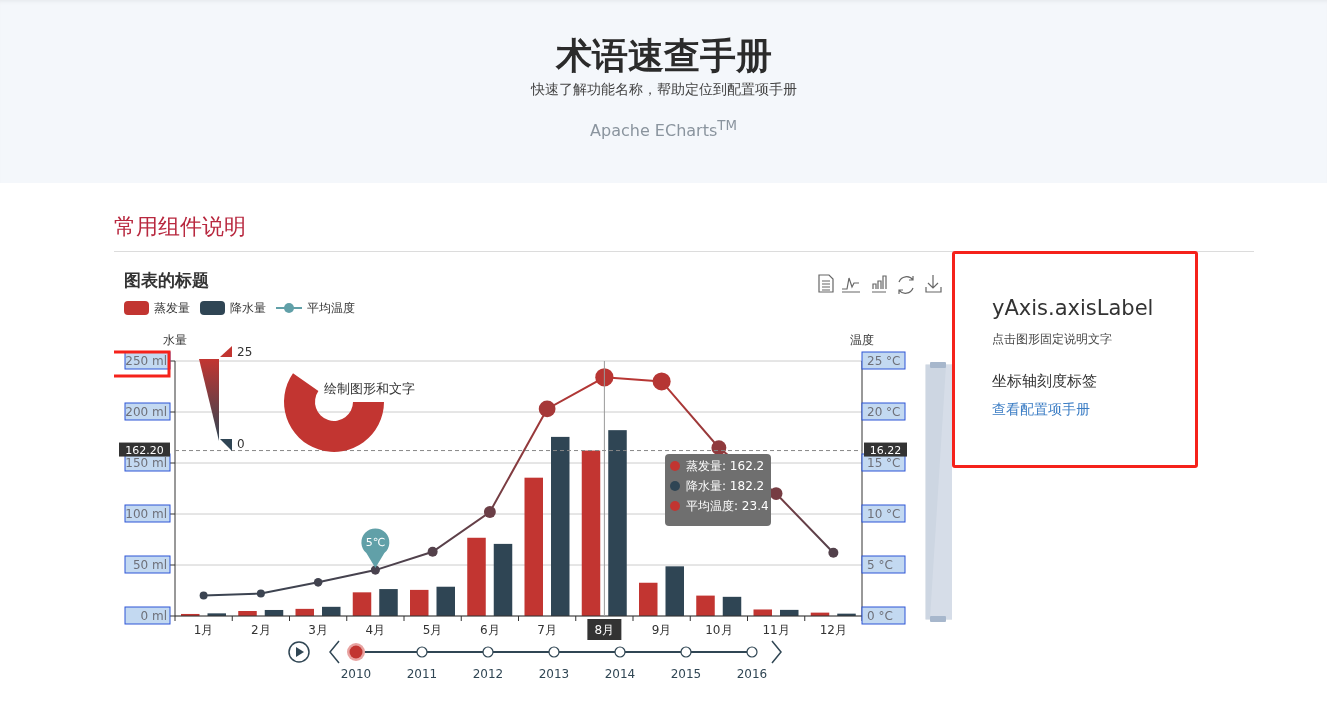  I want to click on graphic-text: 绘制图形和文字, so click(369, 388).